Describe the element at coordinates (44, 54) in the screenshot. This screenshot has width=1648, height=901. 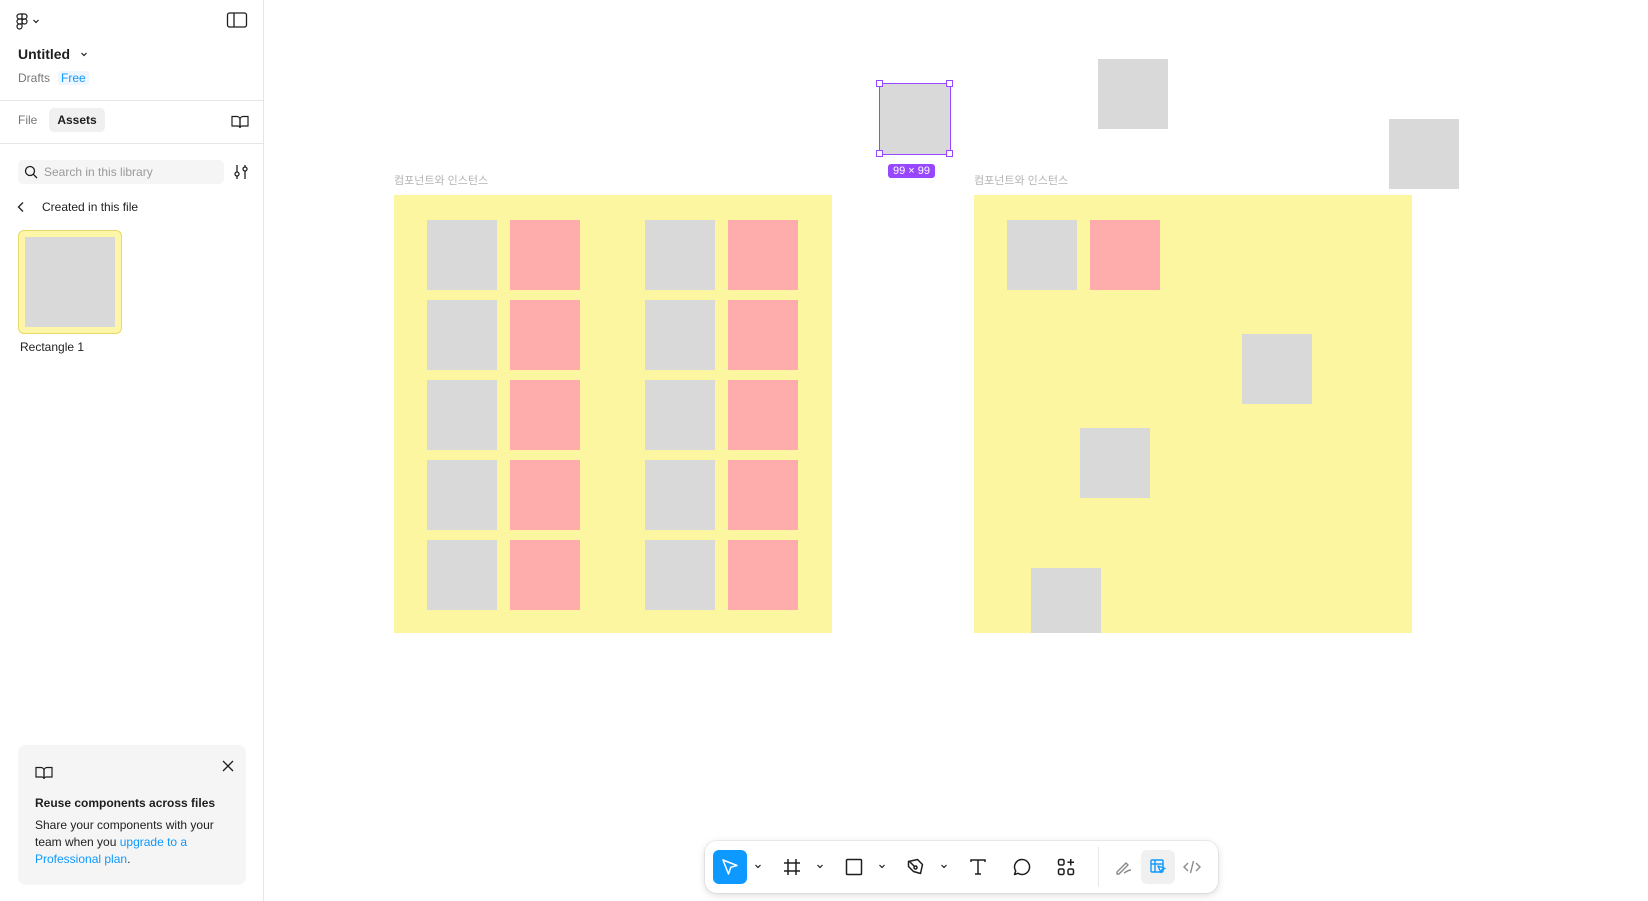
I see `file-name: Untitled` at that location.